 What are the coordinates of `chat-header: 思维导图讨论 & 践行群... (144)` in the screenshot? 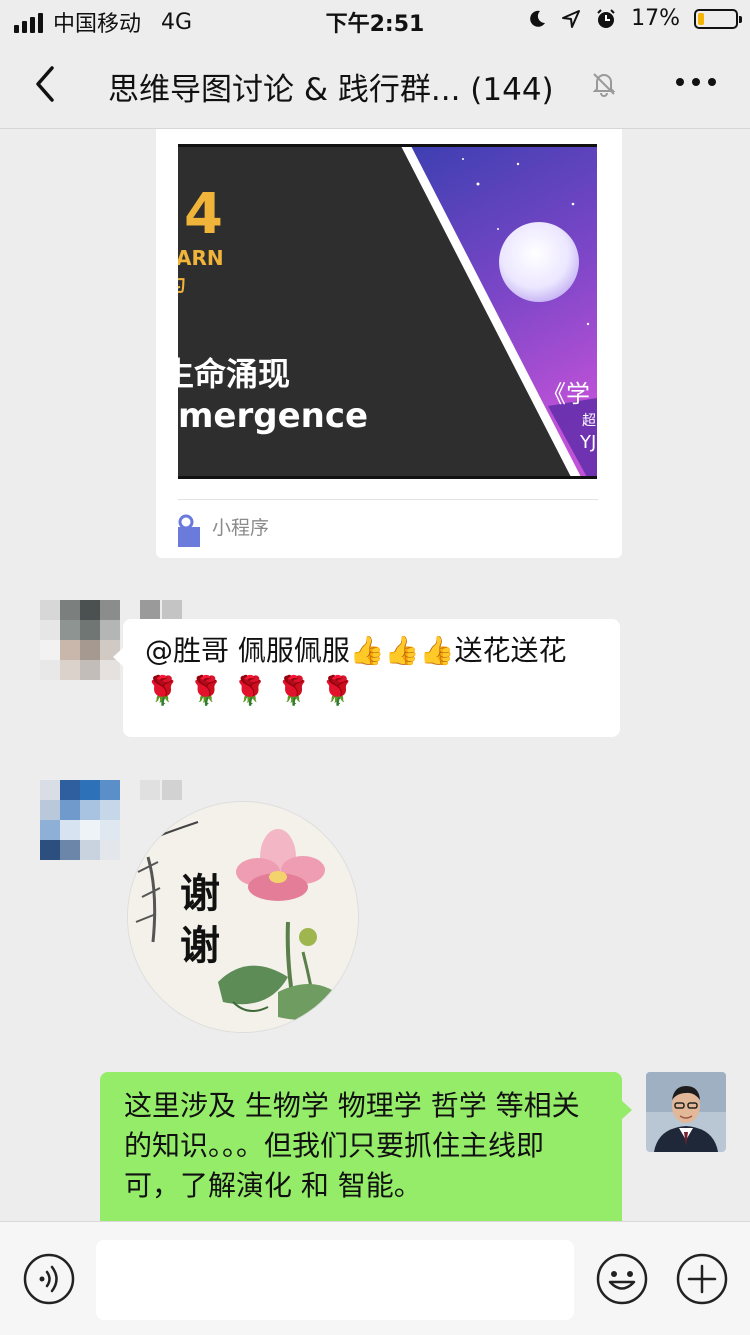 It's located at (375, 84).